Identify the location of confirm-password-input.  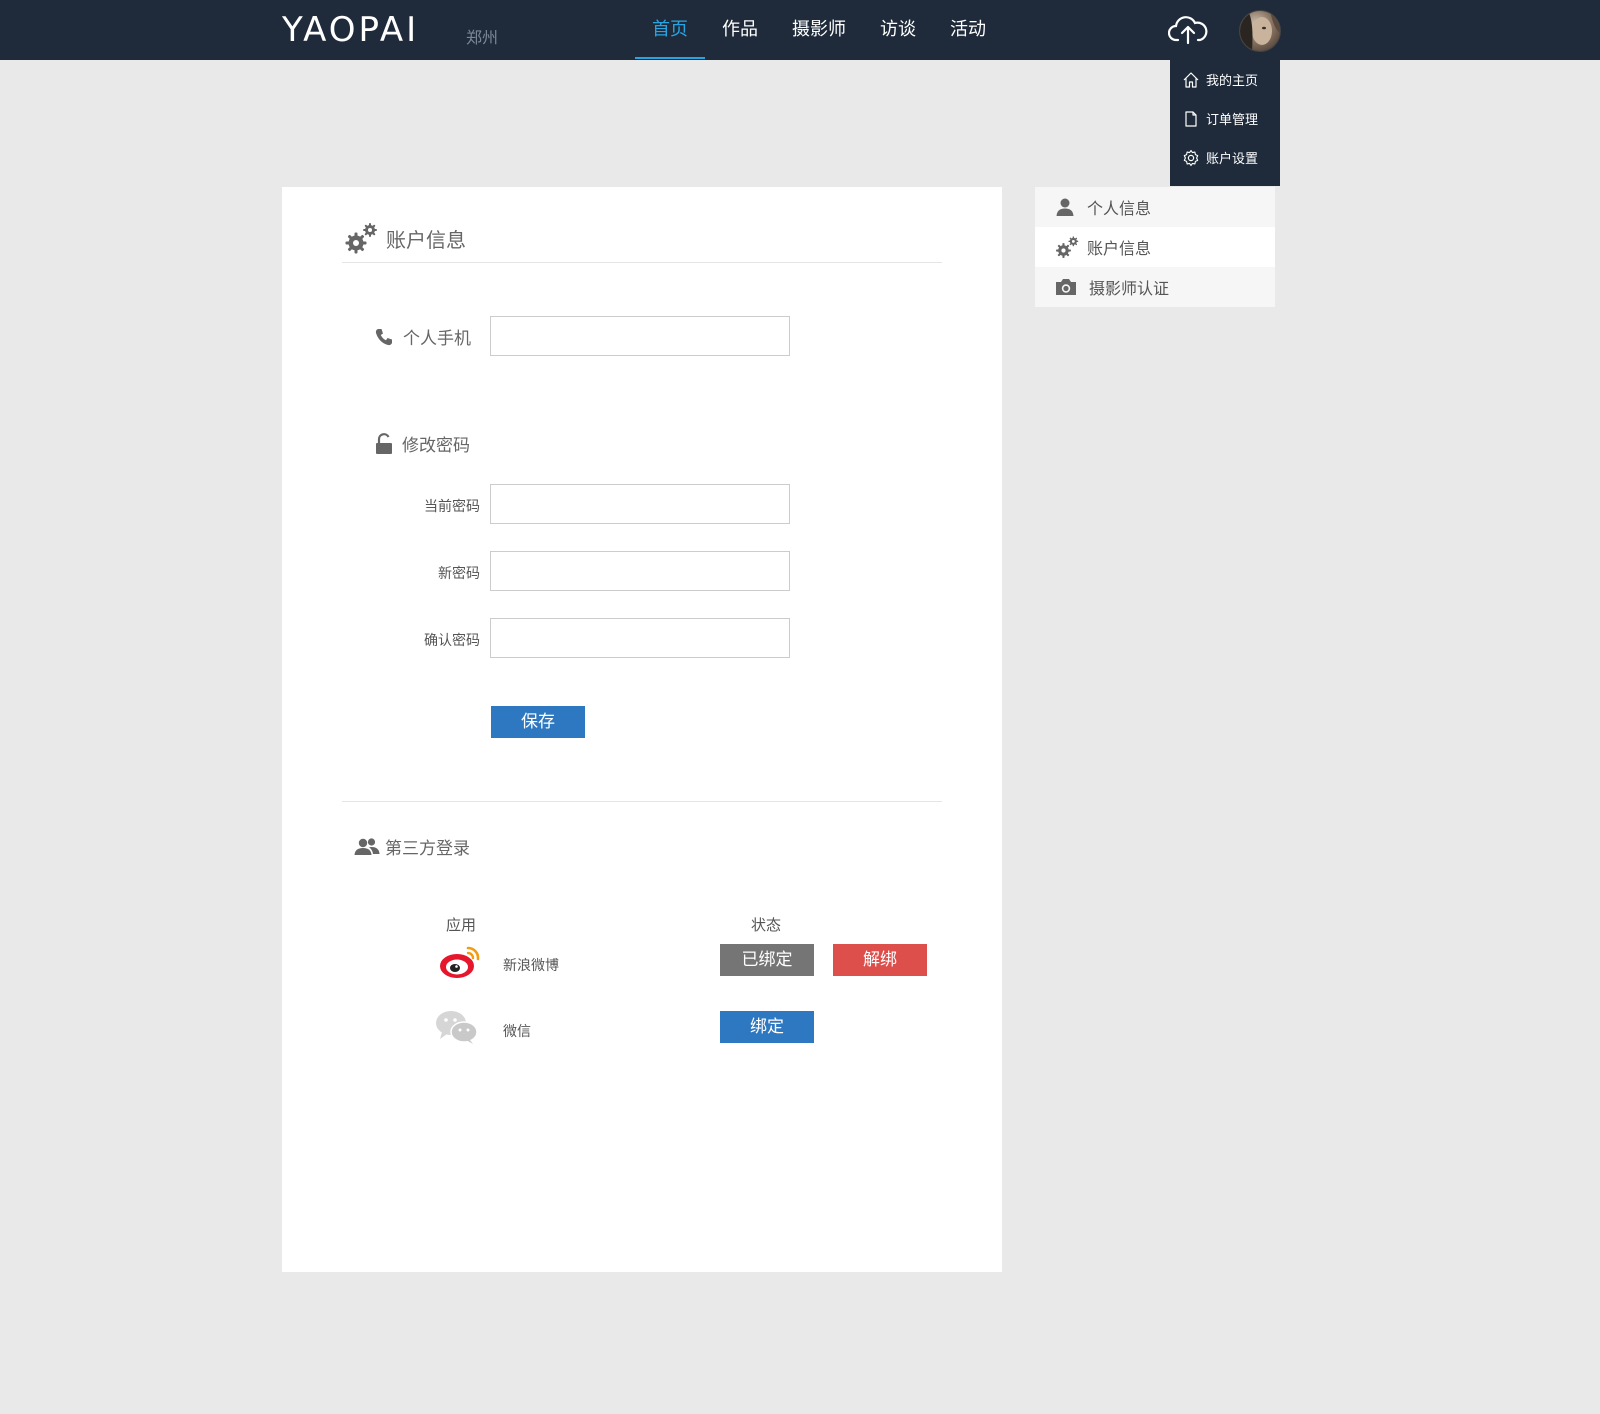
(640, 638).